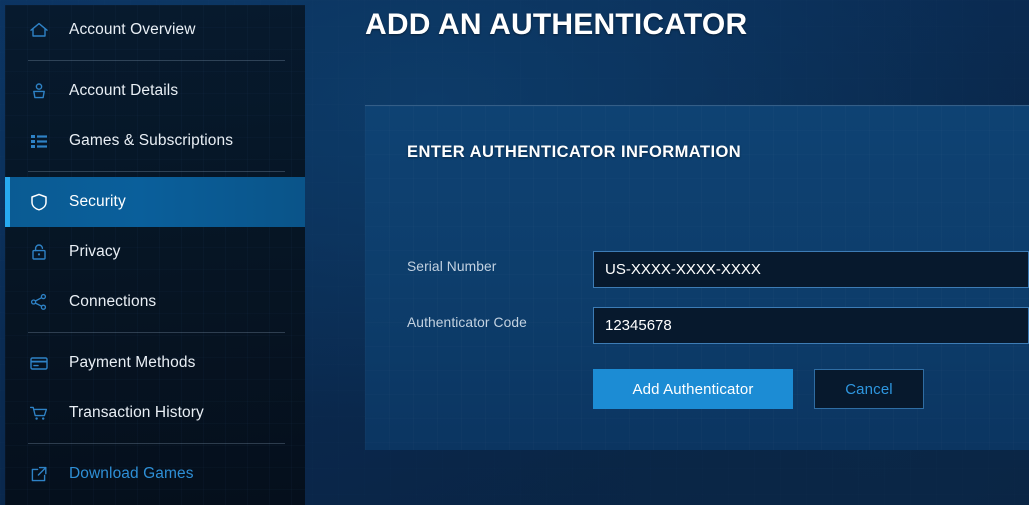 This screenshot has width=1029, height=505. What do you see at coordinates (39, 202) in the screenshot?
I see `shield-icon` at bounding box center [39, 202].